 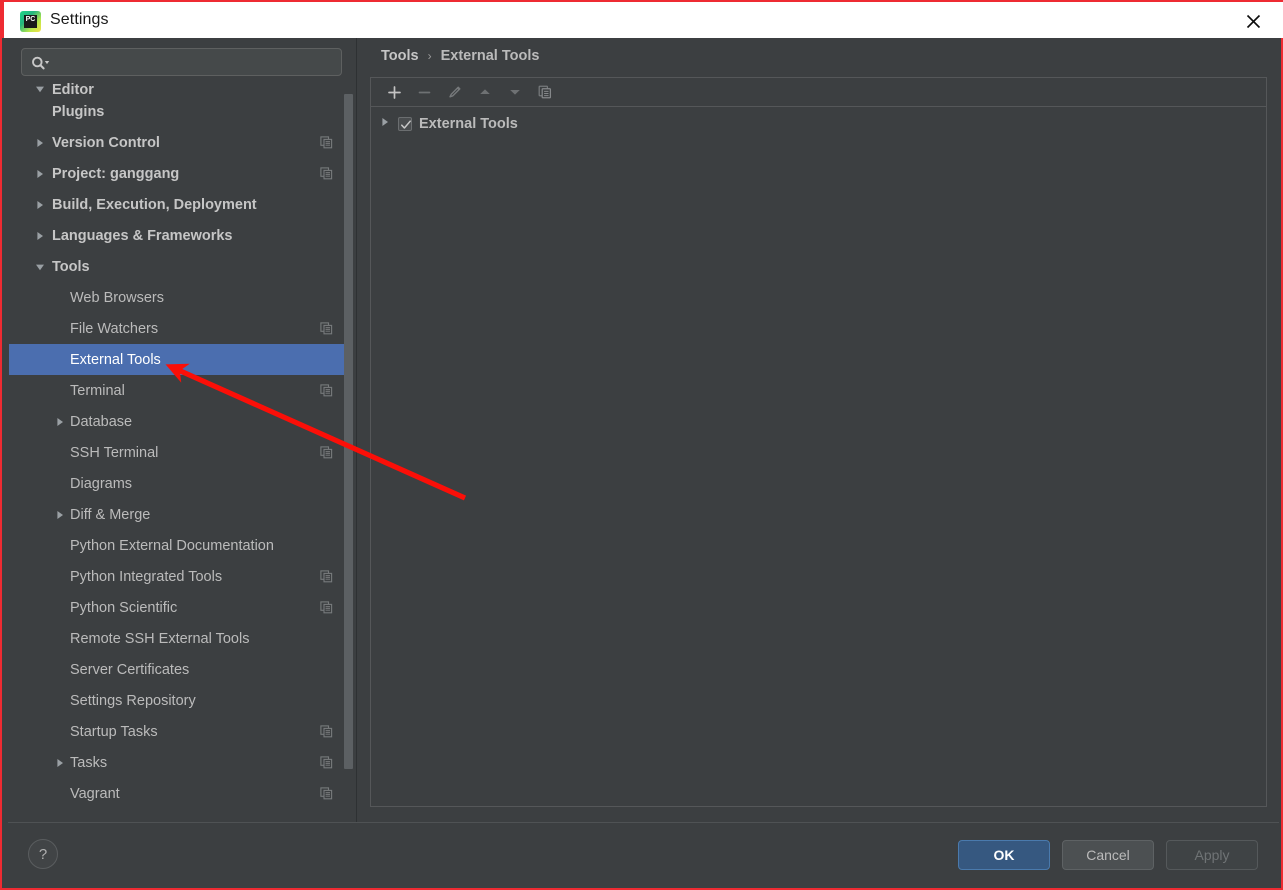 What do you see at coordinates (348, 431) in the screenshot?
I see `sidebar-scrollbar` at bounding box center [348, 431].